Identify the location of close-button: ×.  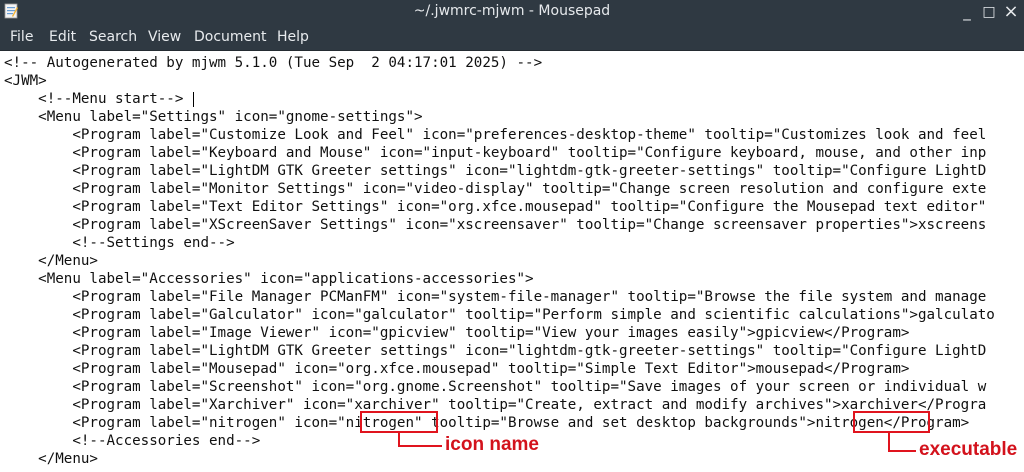
(1011, 12).